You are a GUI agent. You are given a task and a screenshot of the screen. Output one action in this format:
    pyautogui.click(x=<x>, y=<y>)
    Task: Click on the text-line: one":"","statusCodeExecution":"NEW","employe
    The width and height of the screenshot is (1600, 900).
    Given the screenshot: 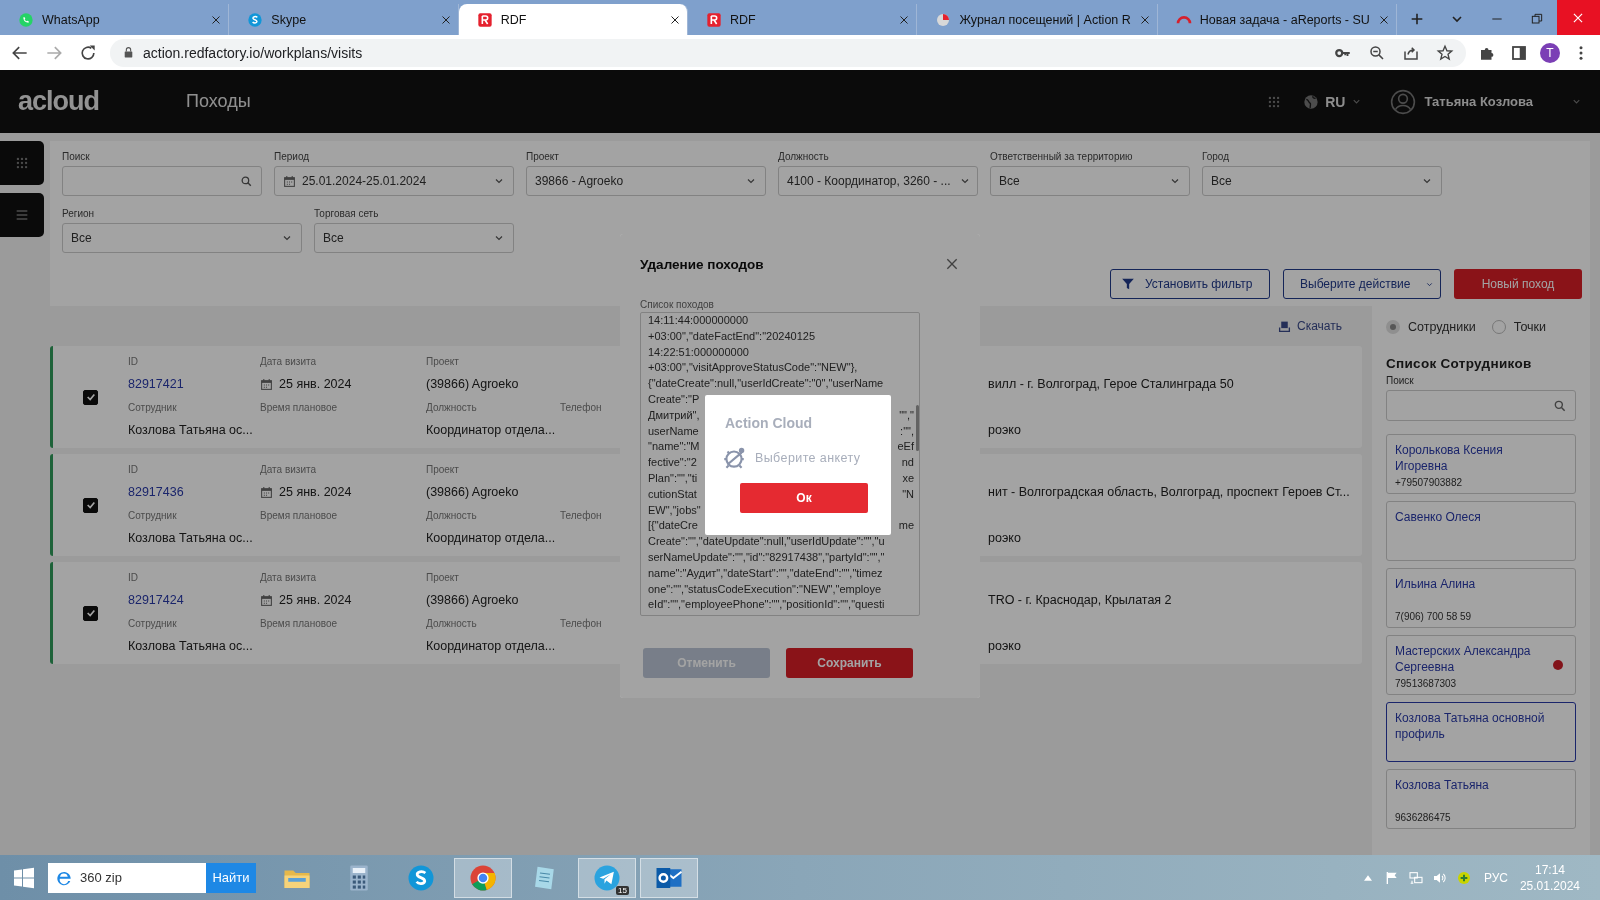 What is the action you would take?
    pyautogui.click(x=764, y=589)
    